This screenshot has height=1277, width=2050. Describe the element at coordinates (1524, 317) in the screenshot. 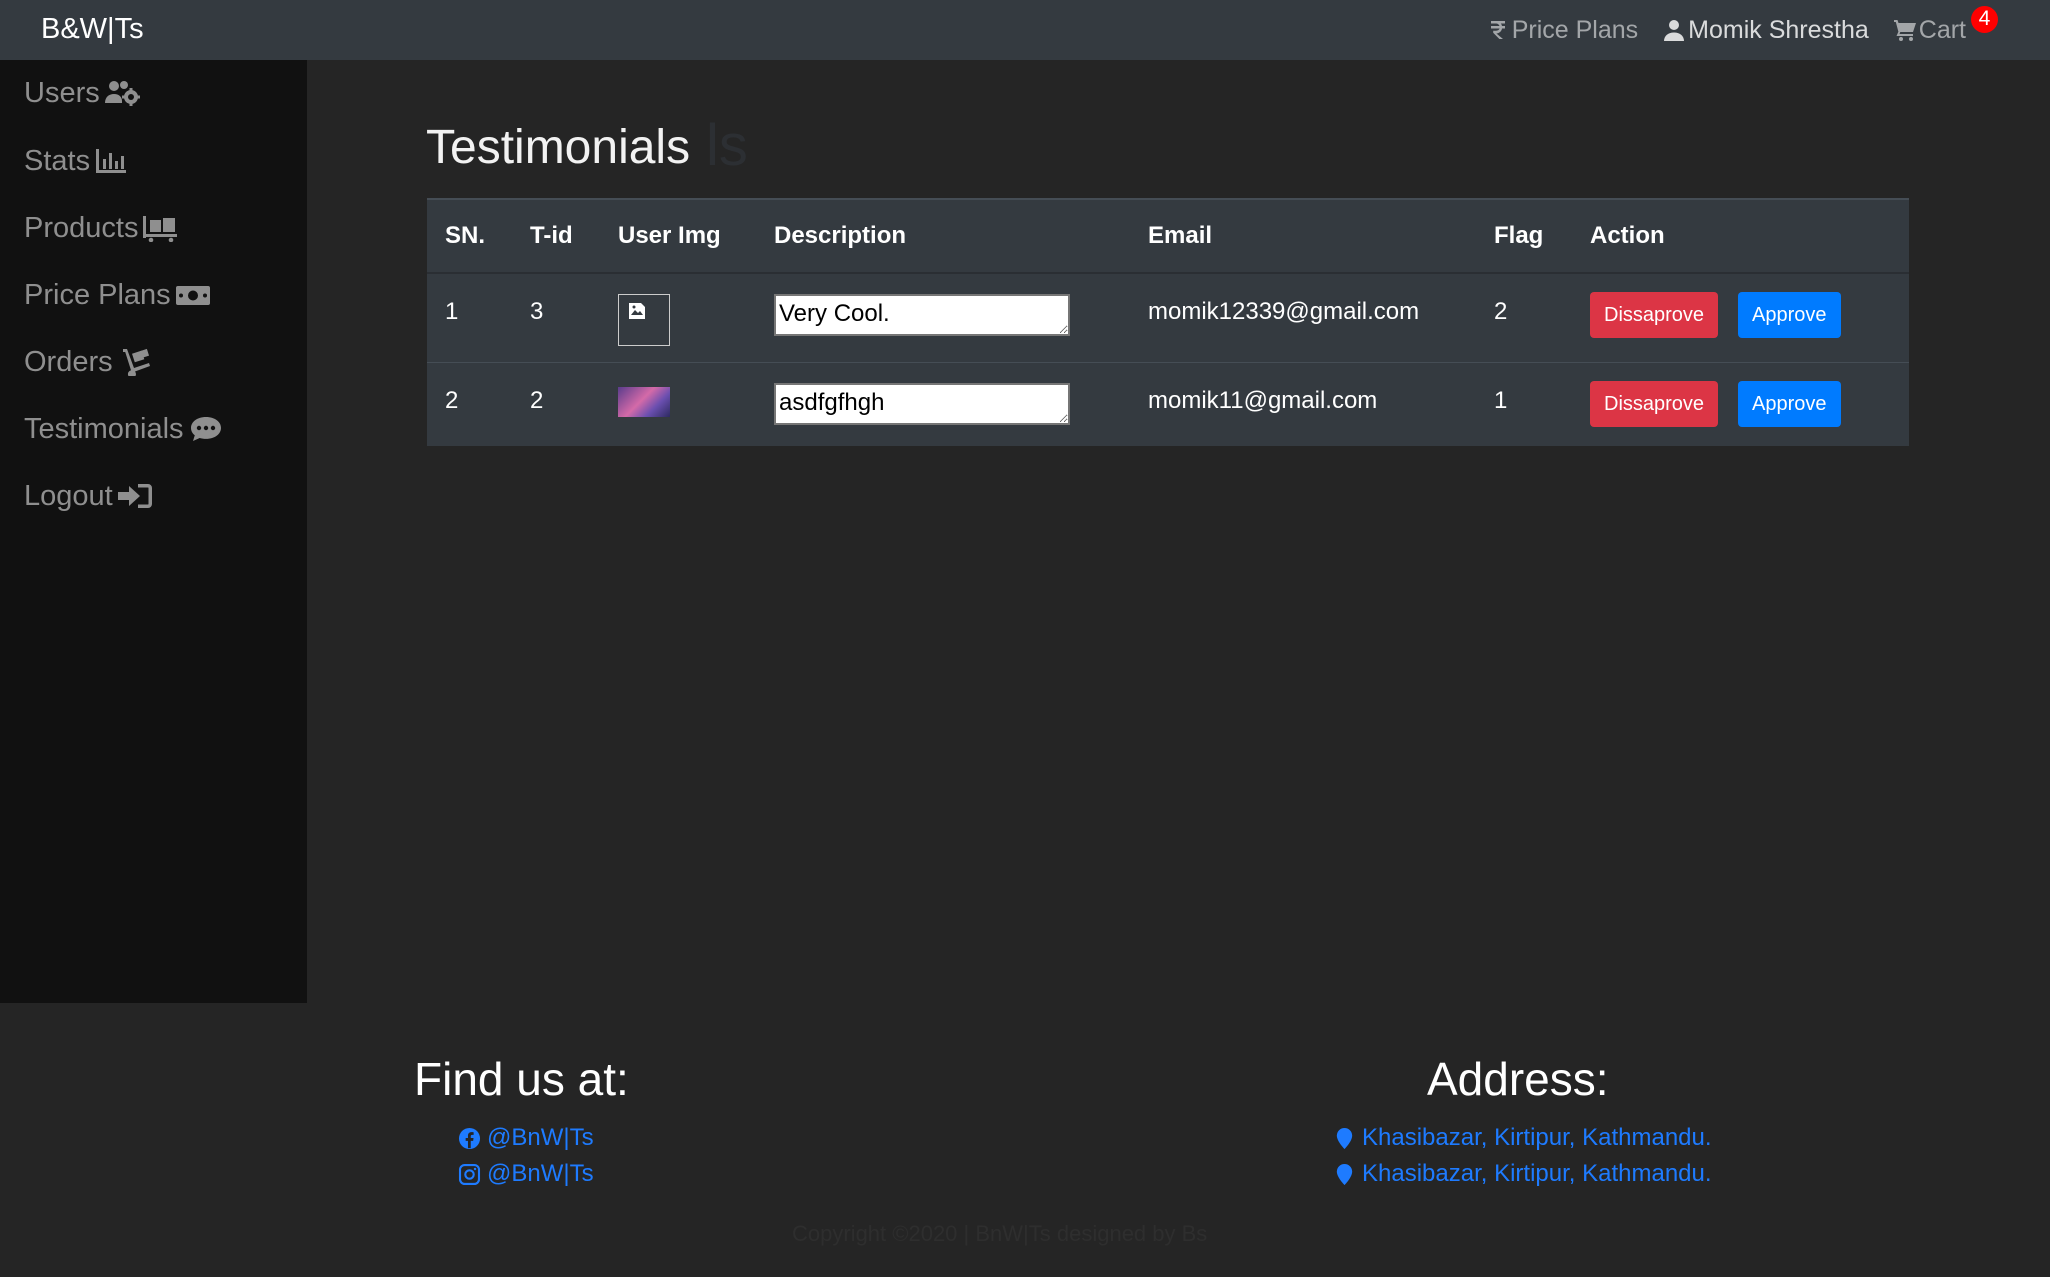

I see `cell-flag: 2` at that location.